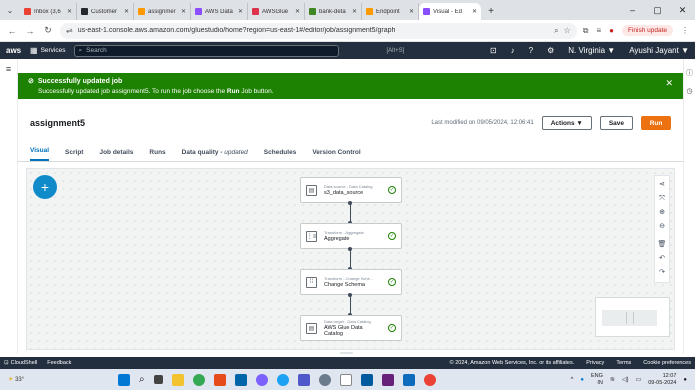 This screenshot has width=695, height=390. What do you see at coordinates (616, 123) in the screenshot?
I see `save-button: Save` at bounding box center [616, 123].